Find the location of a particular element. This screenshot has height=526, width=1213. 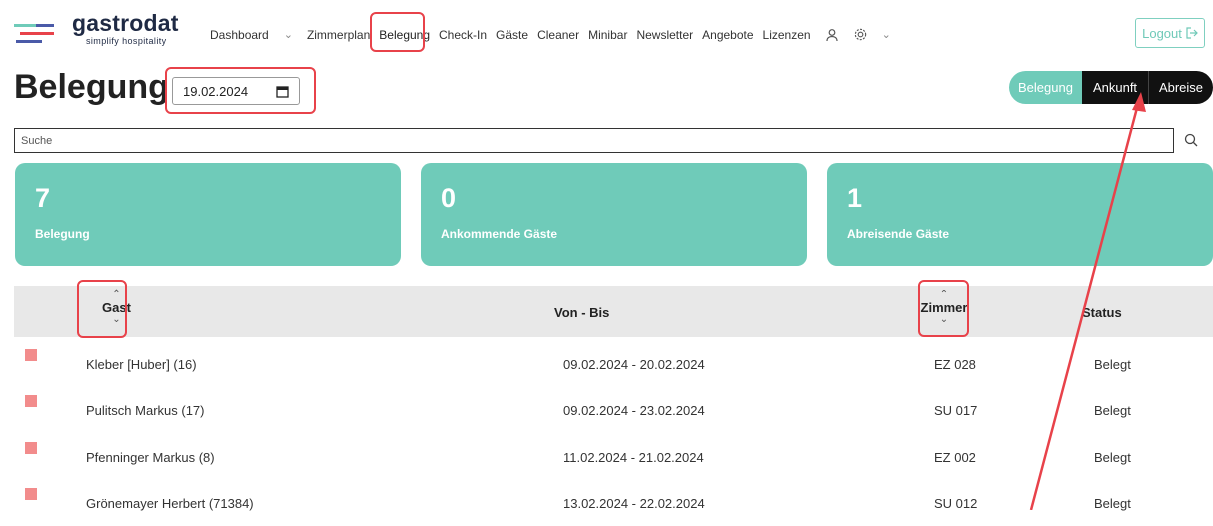

cell-period: 09.02.2024 - 20.02.2024 is located at coordinates (634, 364).